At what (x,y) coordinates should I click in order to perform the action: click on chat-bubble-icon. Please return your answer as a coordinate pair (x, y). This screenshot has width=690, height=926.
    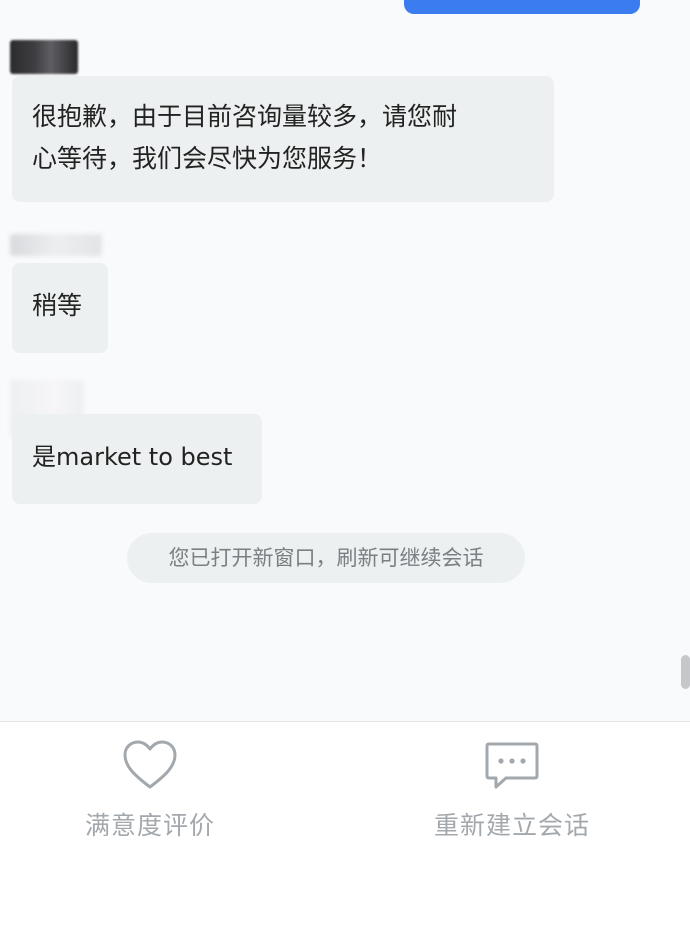
    Looking at the image, I should click on (512, 769).